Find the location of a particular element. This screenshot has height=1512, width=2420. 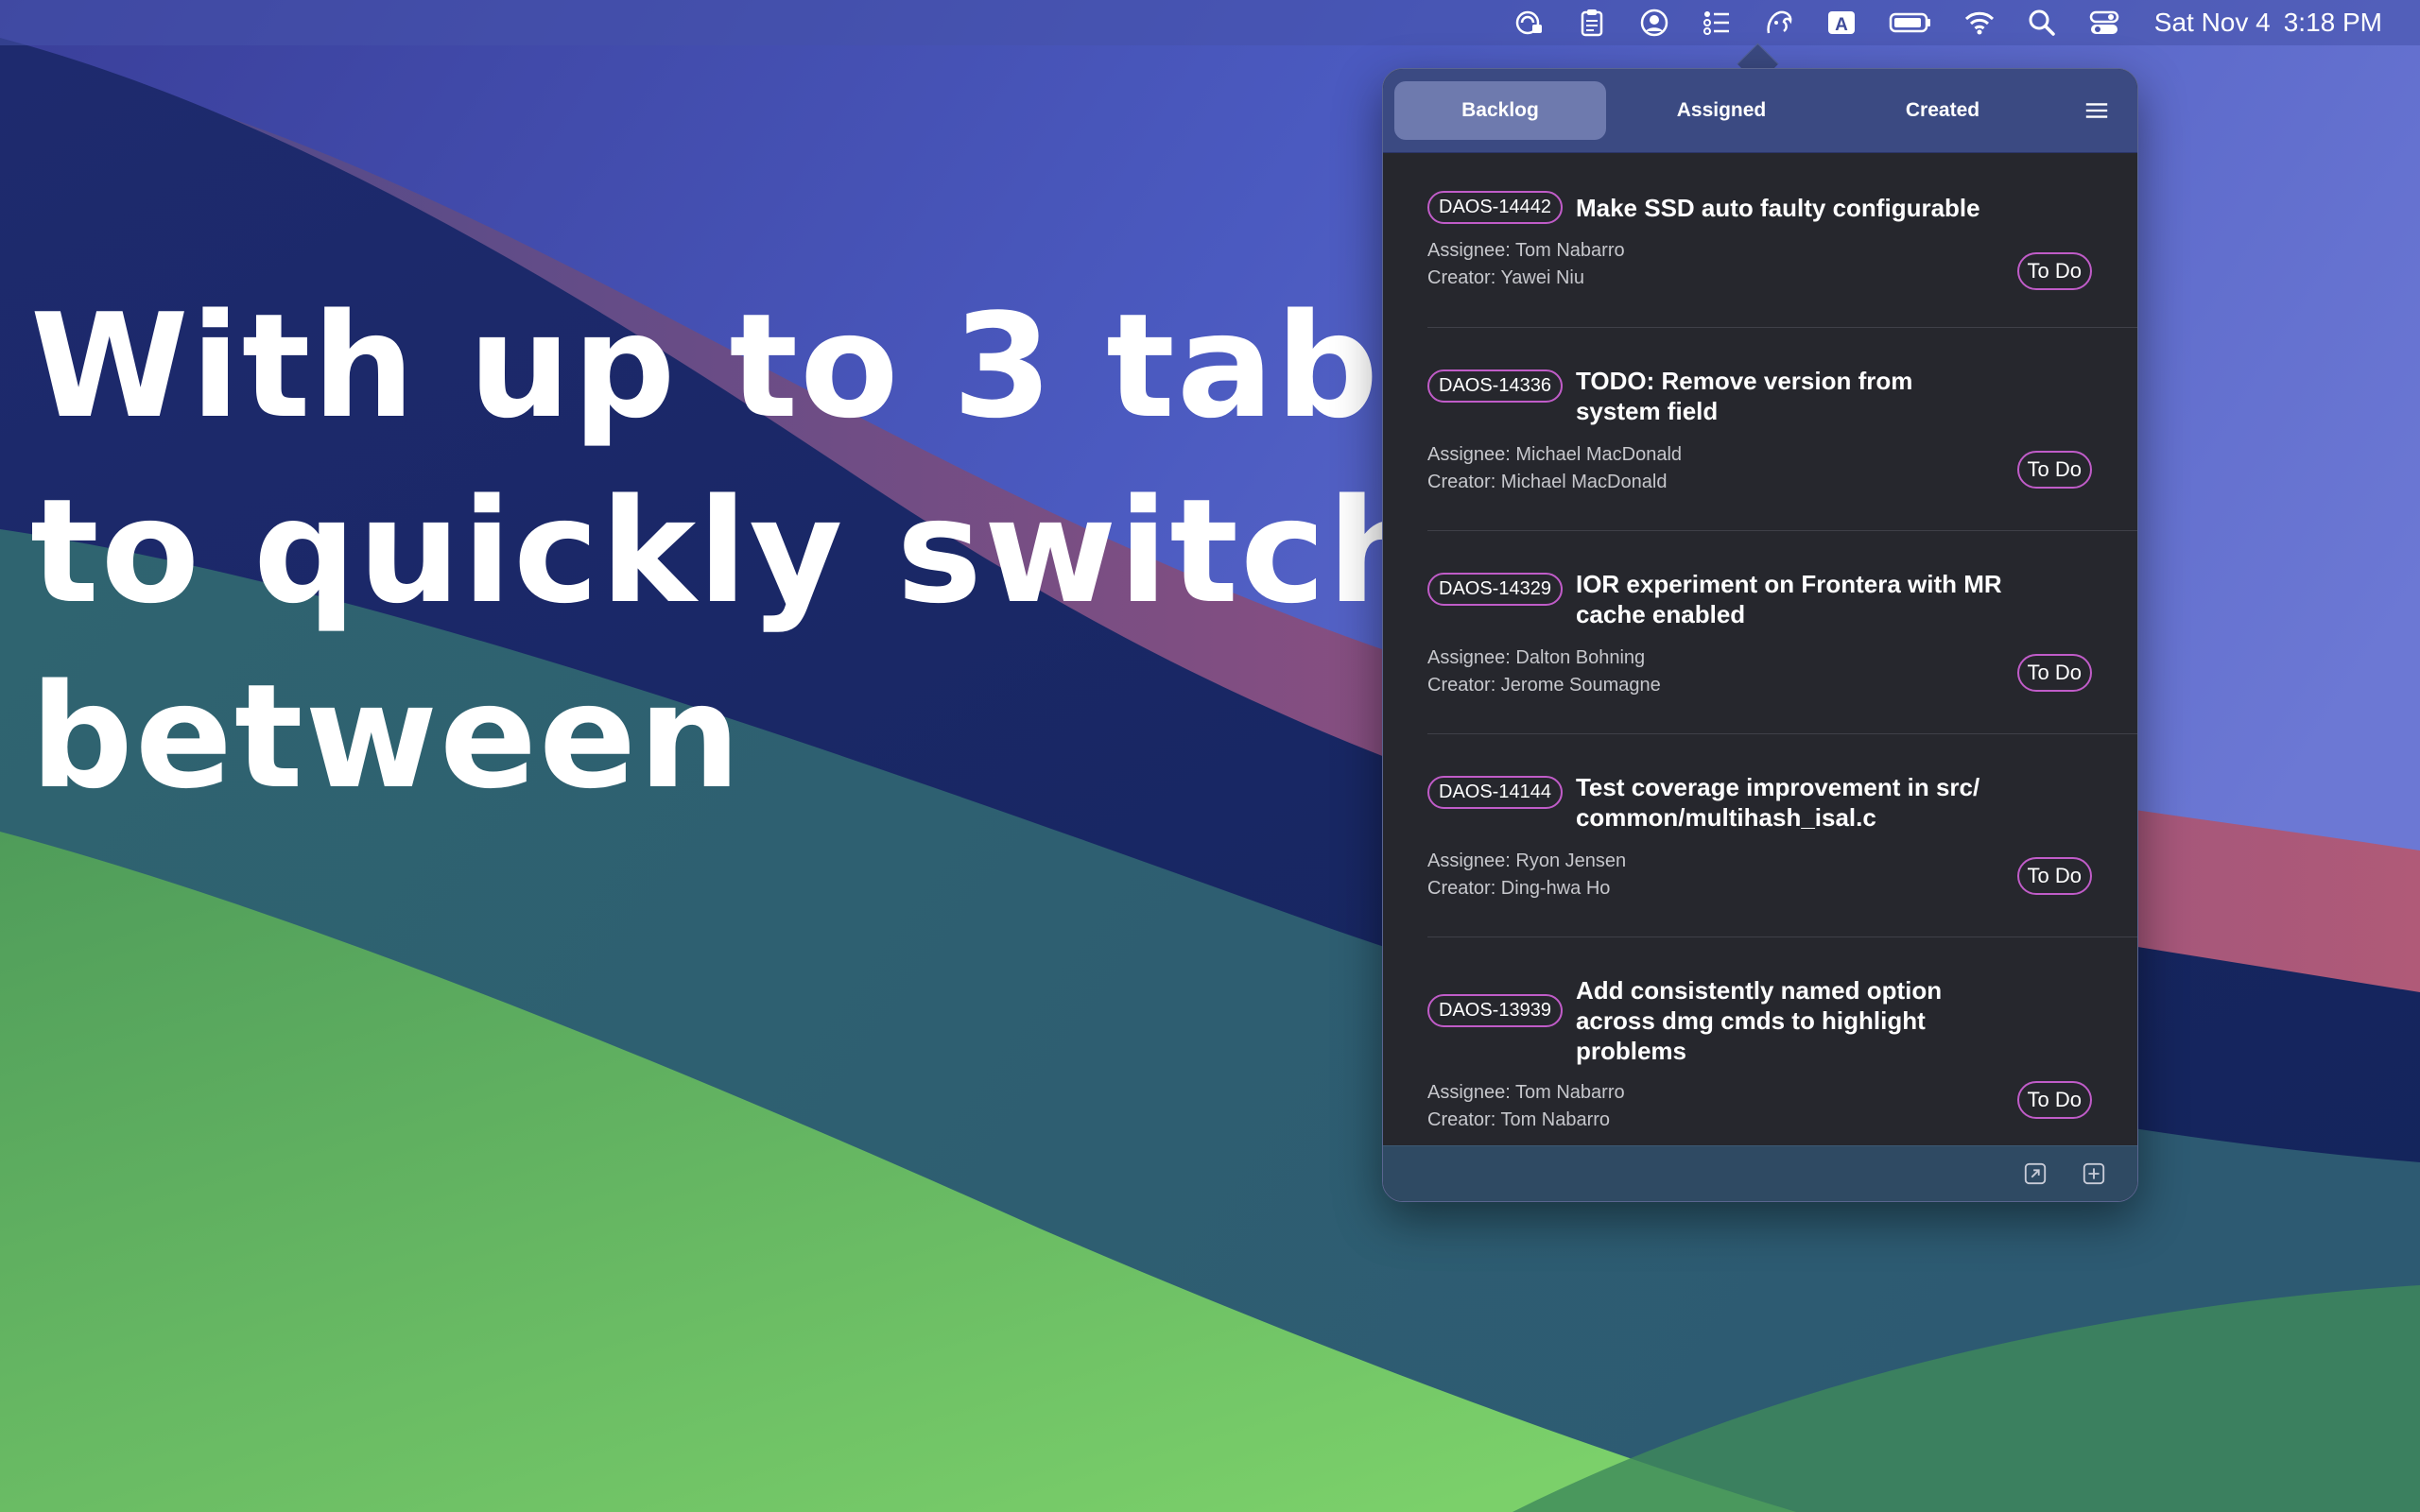

issue-title: TODO: Remove version from system field is located at coordinates (1744, 396).